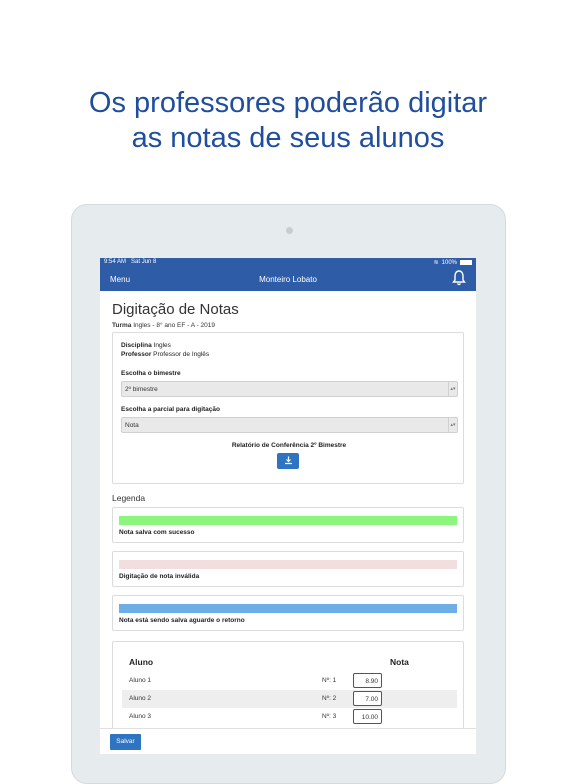  I want to click on legend-color-saving, so click(288, 608).